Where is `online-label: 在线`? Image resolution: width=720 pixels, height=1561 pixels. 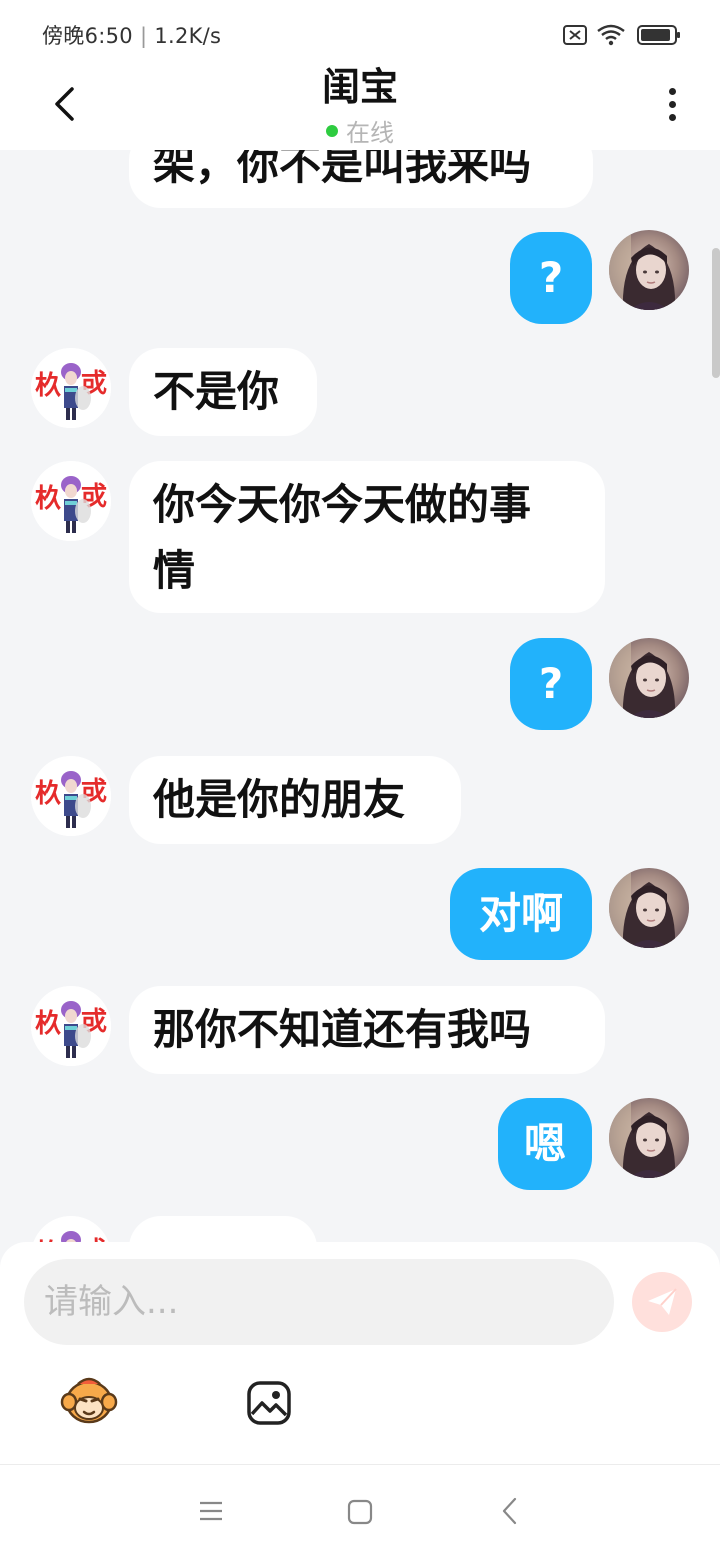
online-label: 在线 is located at coordinates (370, 133).